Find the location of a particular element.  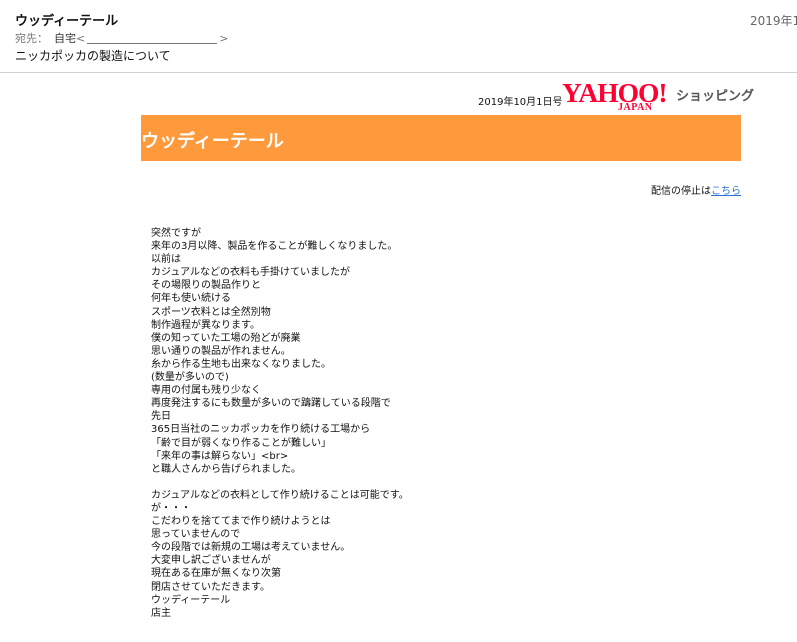

recipient-address-redacted is located at coordinates (152, 43).